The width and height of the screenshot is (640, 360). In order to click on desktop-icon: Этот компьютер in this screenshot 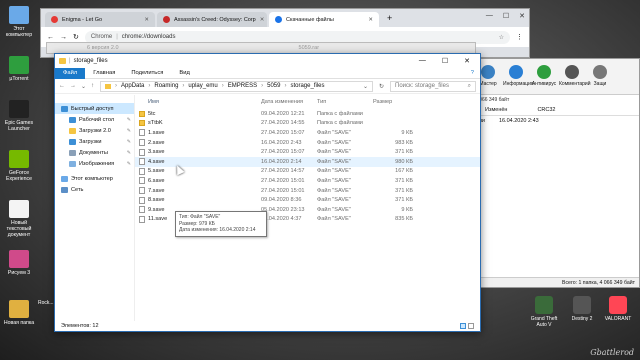, I will do `click(19, 22)`.